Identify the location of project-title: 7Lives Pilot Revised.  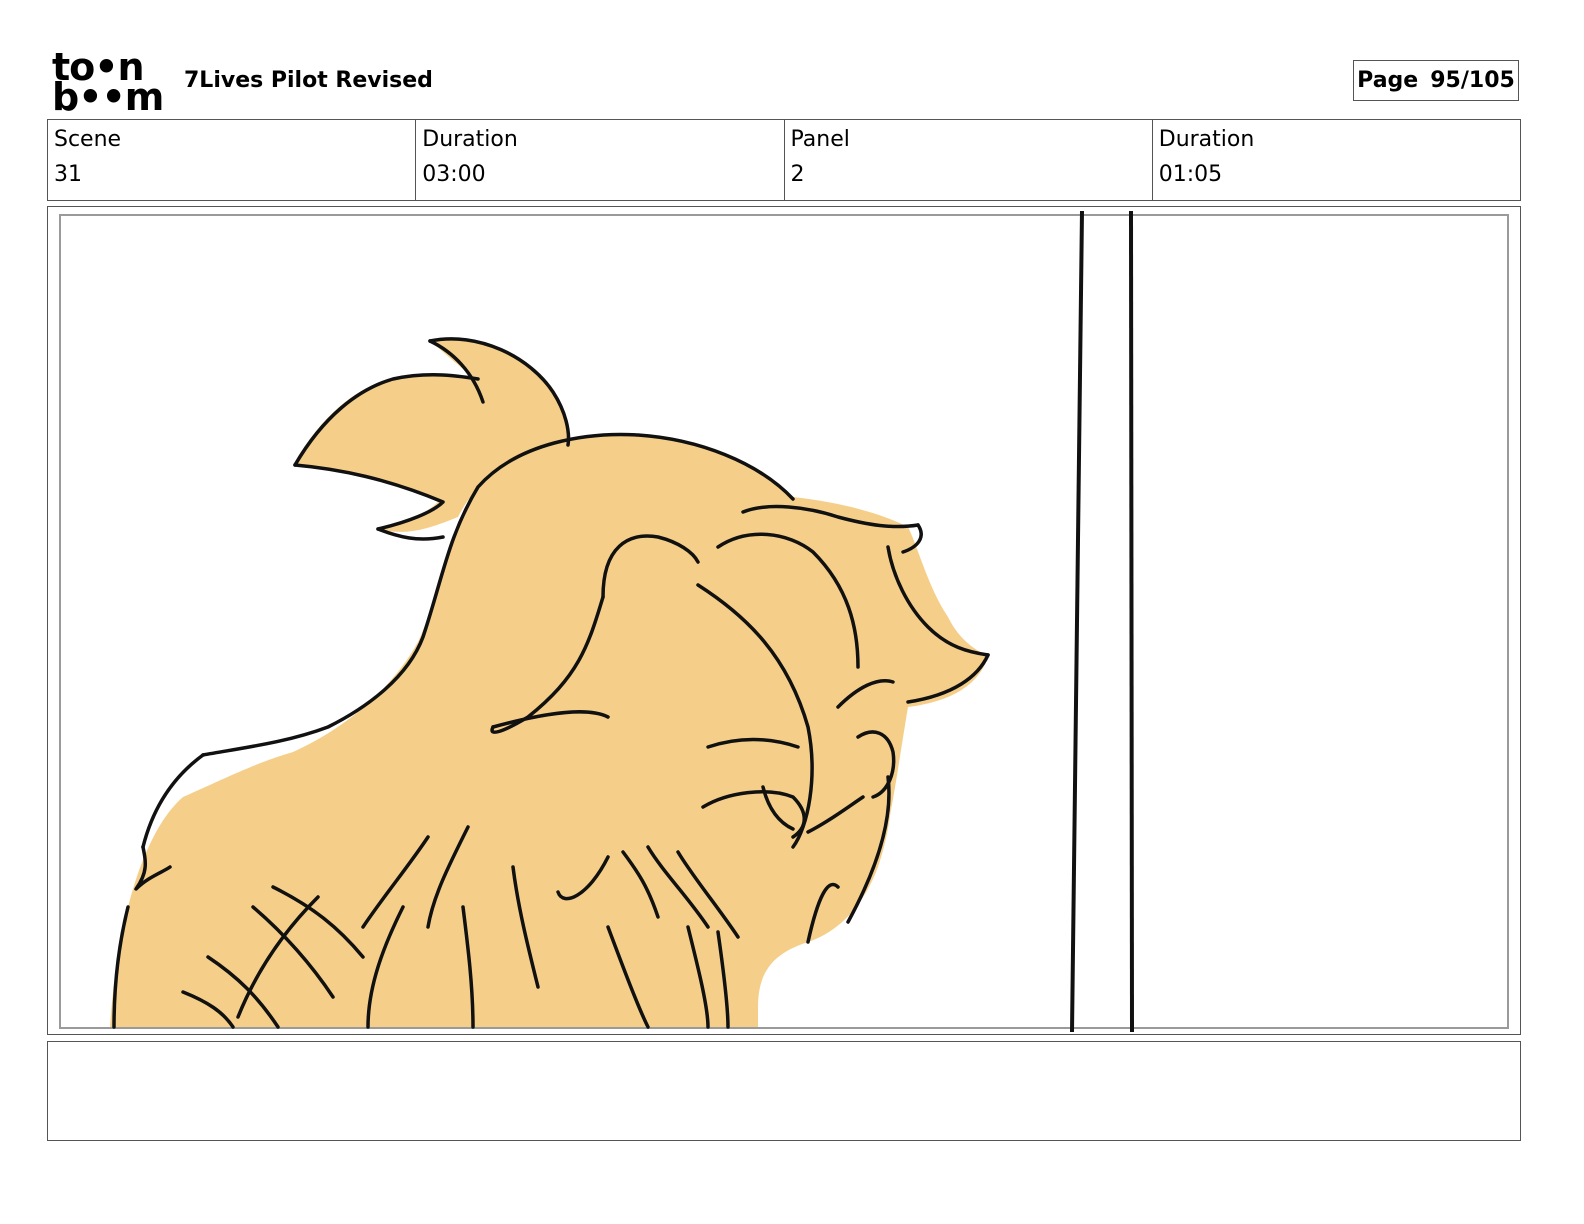
(308, 80).